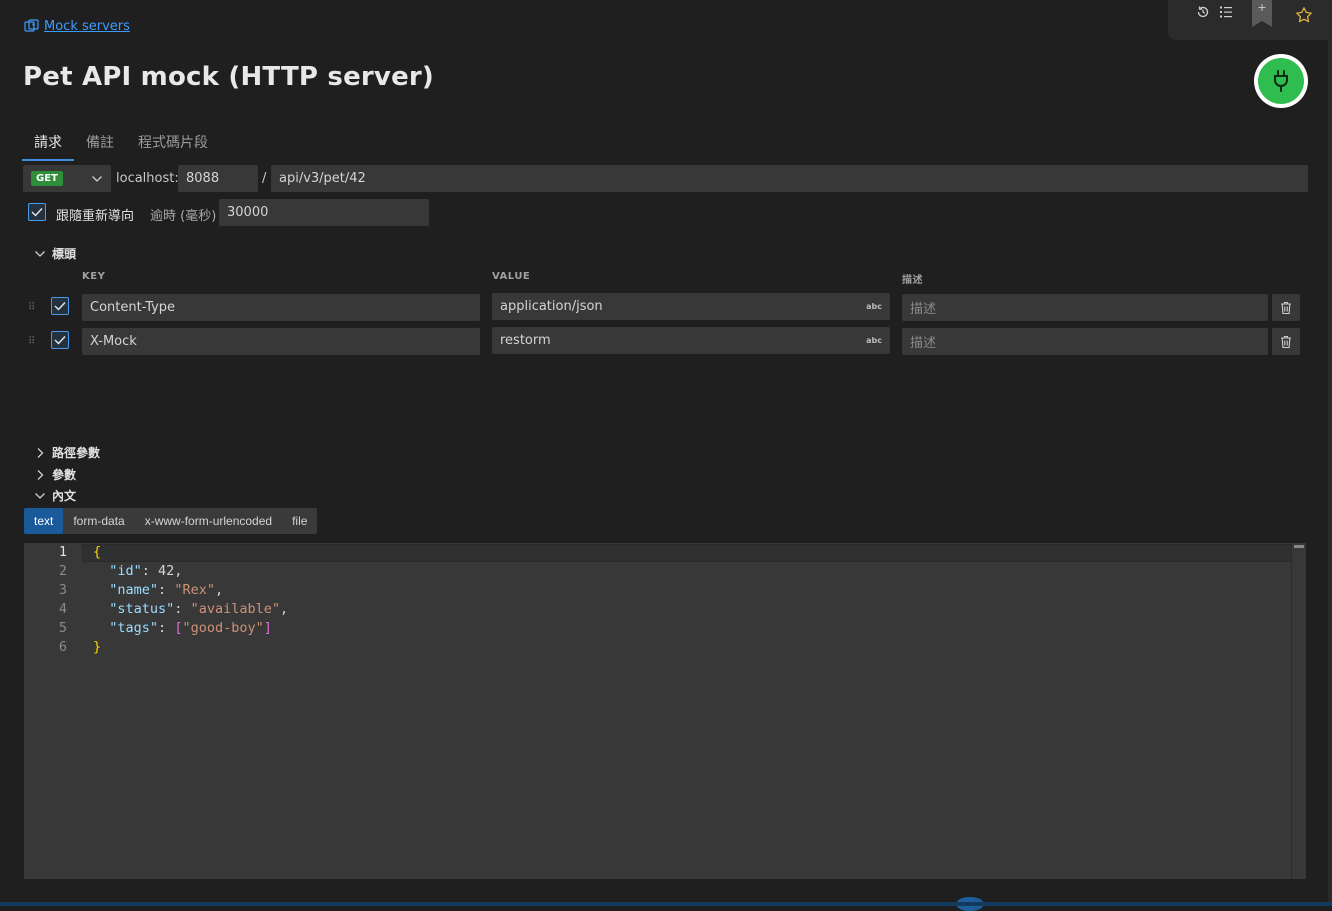 The height and width of the screenshot is (911, 1332). I want to click on code-line-text: "tags": ["good-boy"], so click(190, 628).